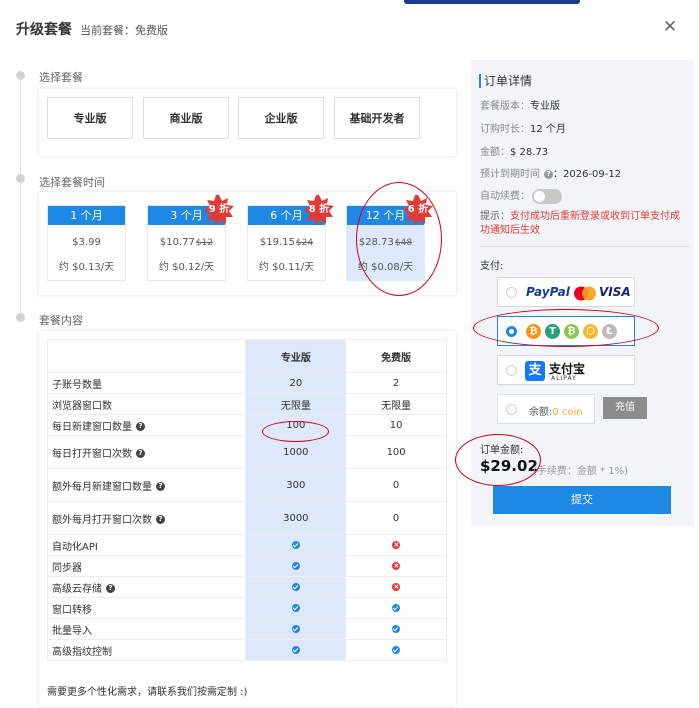 This screenshot has width=699, height=708. I want to click on duration-option-12m: 12 个月 $28.73$48 约 $0.08/天 6 折, so click(389, 238).